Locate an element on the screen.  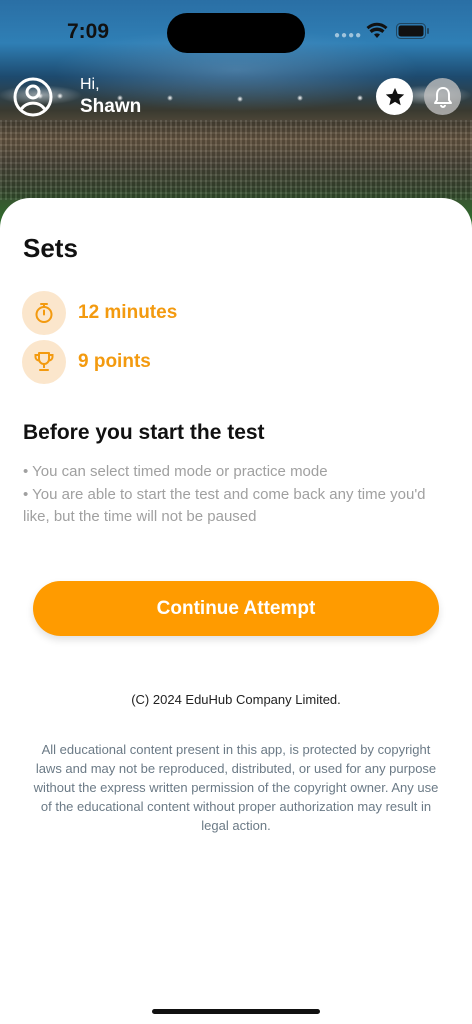
username: Shawn is located at coordinates (111, 106).